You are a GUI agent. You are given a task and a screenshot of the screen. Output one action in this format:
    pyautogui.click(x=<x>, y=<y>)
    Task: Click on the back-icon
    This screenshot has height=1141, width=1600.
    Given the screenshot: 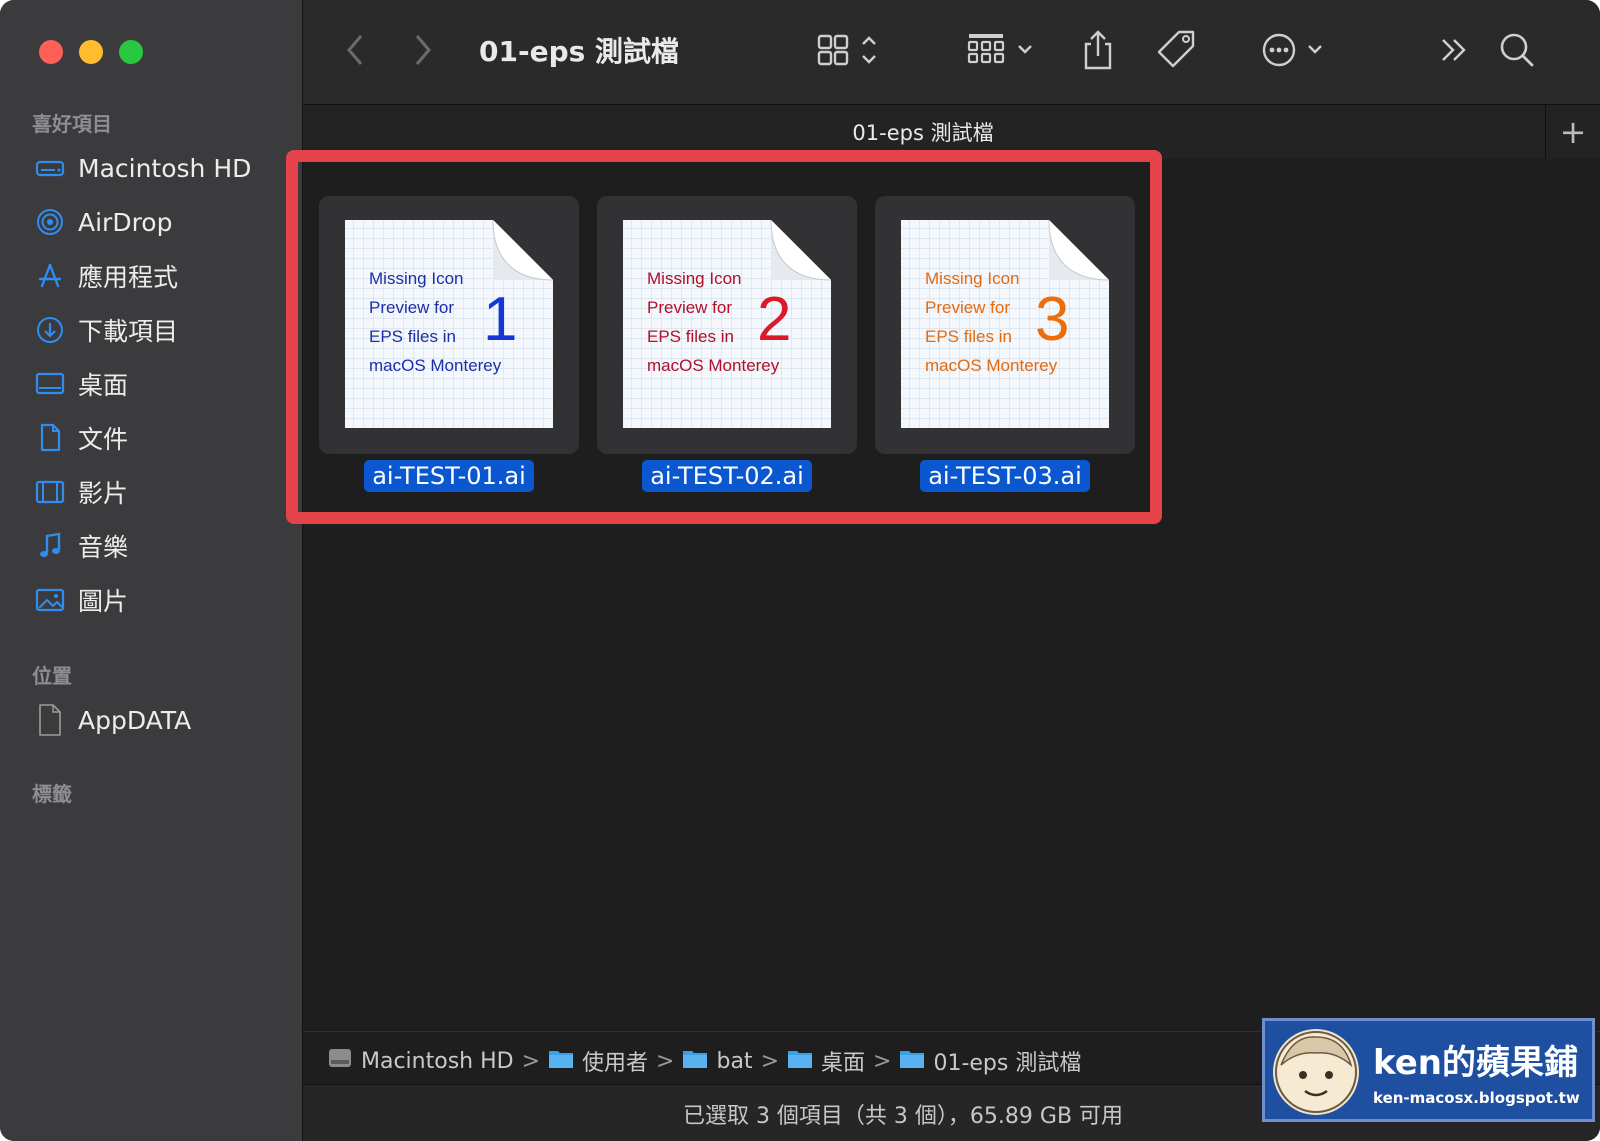 What is the action you would take?
    pyautogui.click(x=355, y=52)
    